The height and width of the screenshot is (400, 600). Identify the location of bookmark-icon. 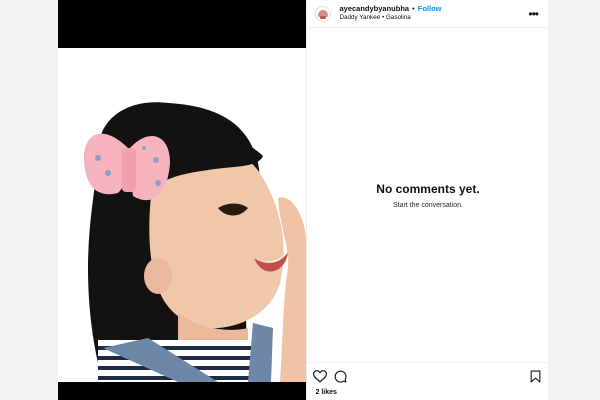
(535, 376).